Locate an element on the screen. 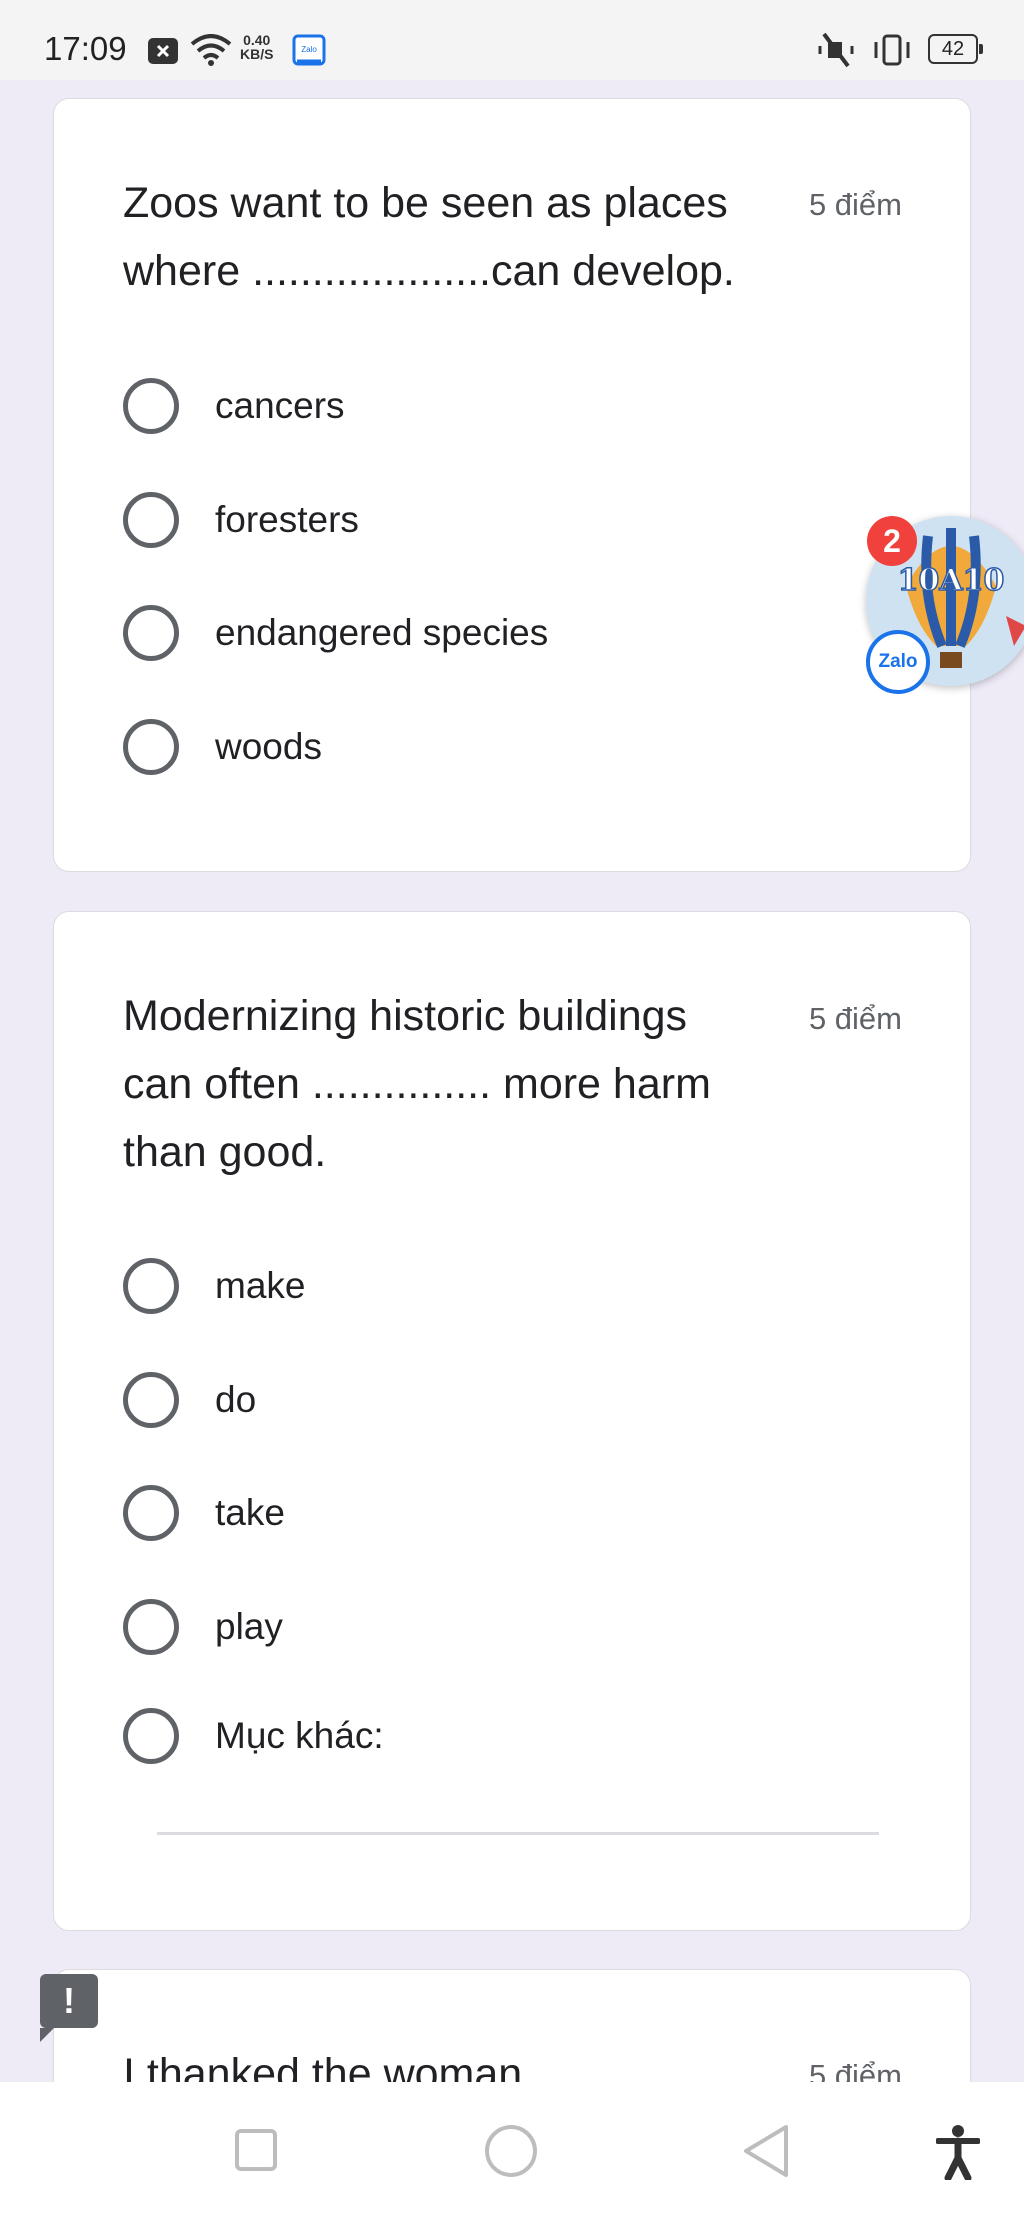 This screenshot has width=1024, height=2217. network-speed-unit: KB/S is located at coordinates (257, 54).